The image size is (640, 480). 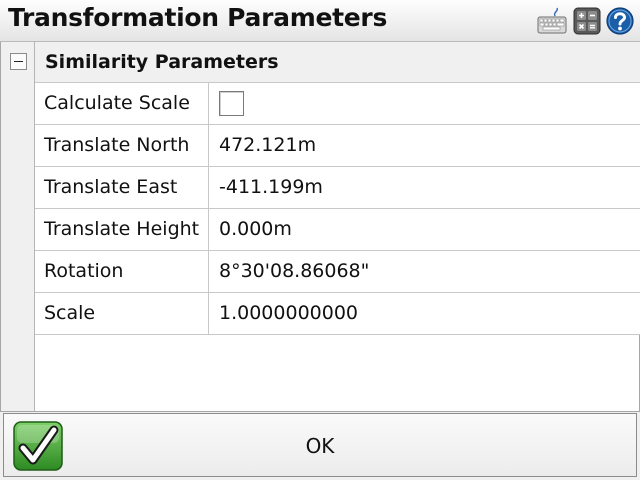 I want to click on help-icon, so click(x=620, y=21).